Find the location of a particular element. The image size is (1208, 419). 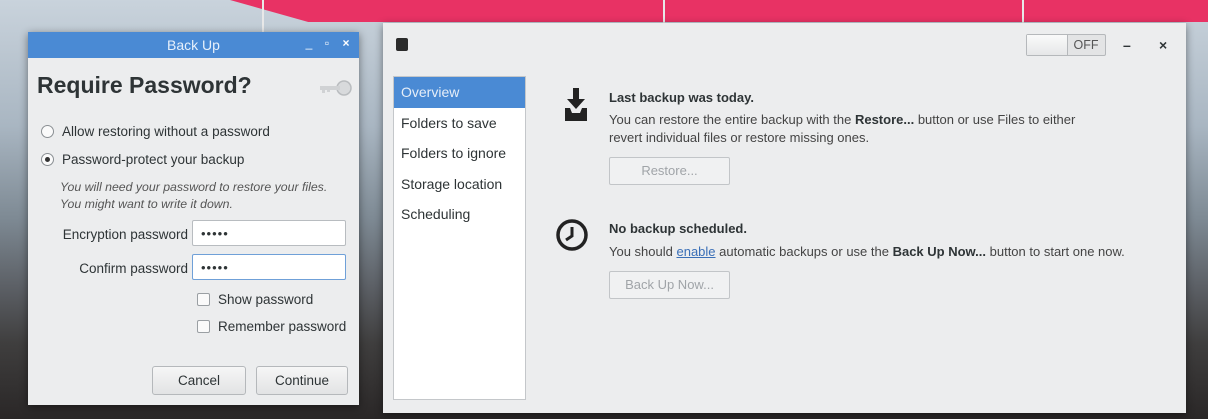

show-password-checkbox: Show password is located at coordinates (255, 299).